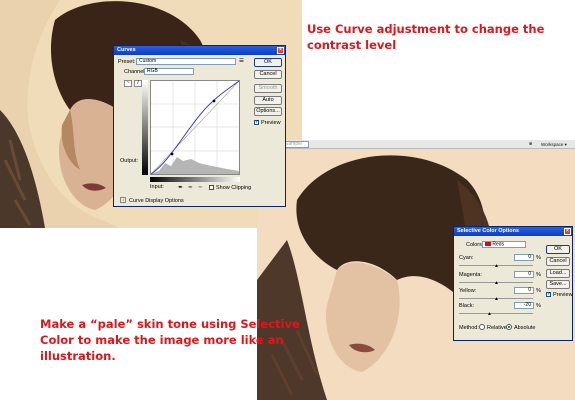 Image resolution: width=575 pixels, height=400 pixels. I want to click on expand-icon: ↓, so click(123, 200).